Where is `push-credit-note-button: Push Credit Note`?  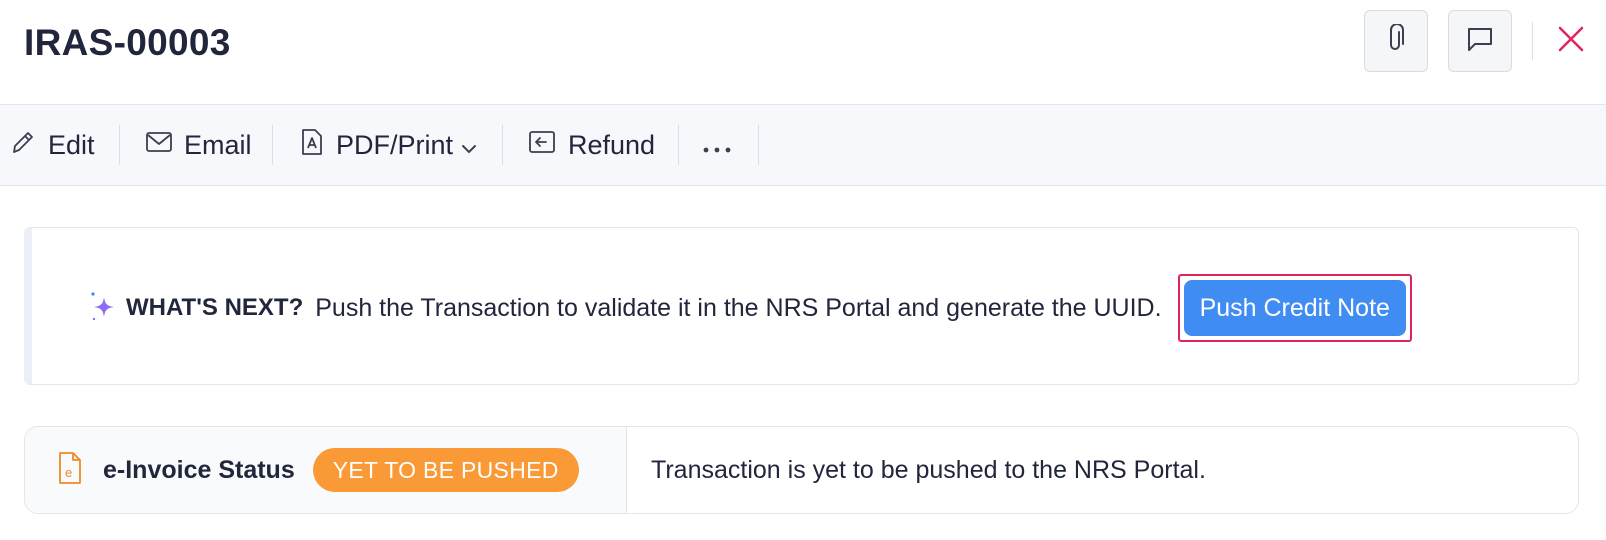
push-credit-note-button: Push Credit Note is located at coordinates (1294, 308).